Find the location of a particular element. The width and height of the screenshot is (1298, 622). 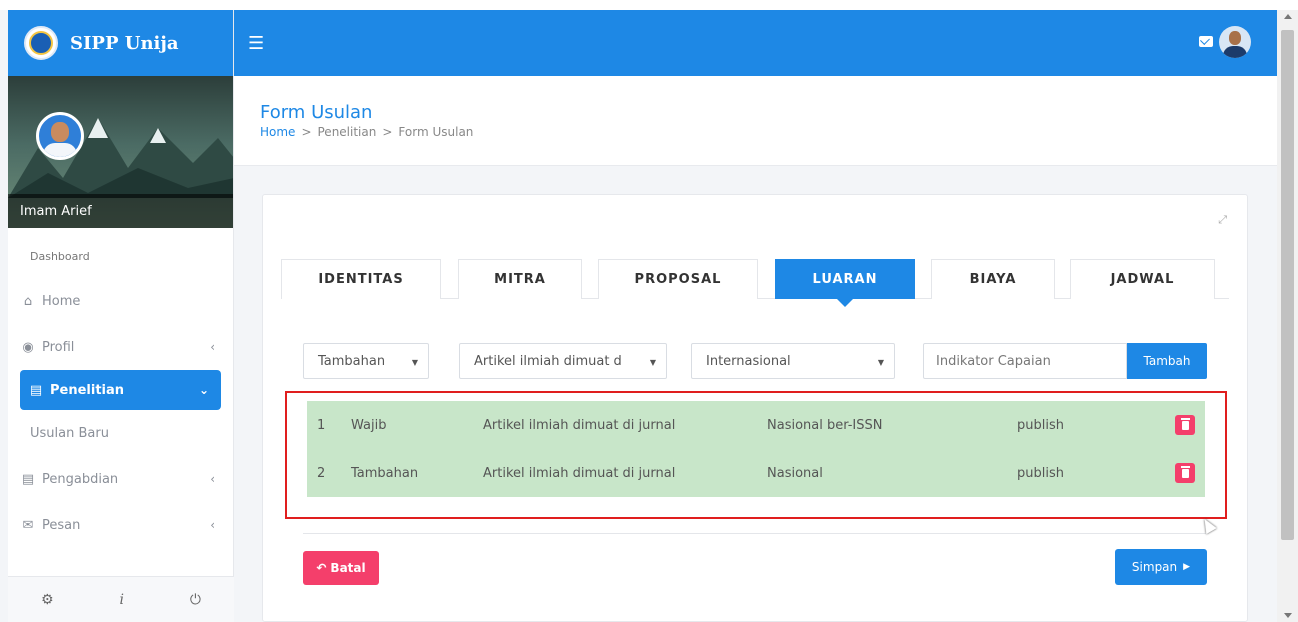

sidebar-item-home: ⌂ Home is located at coordinates (120, 301).